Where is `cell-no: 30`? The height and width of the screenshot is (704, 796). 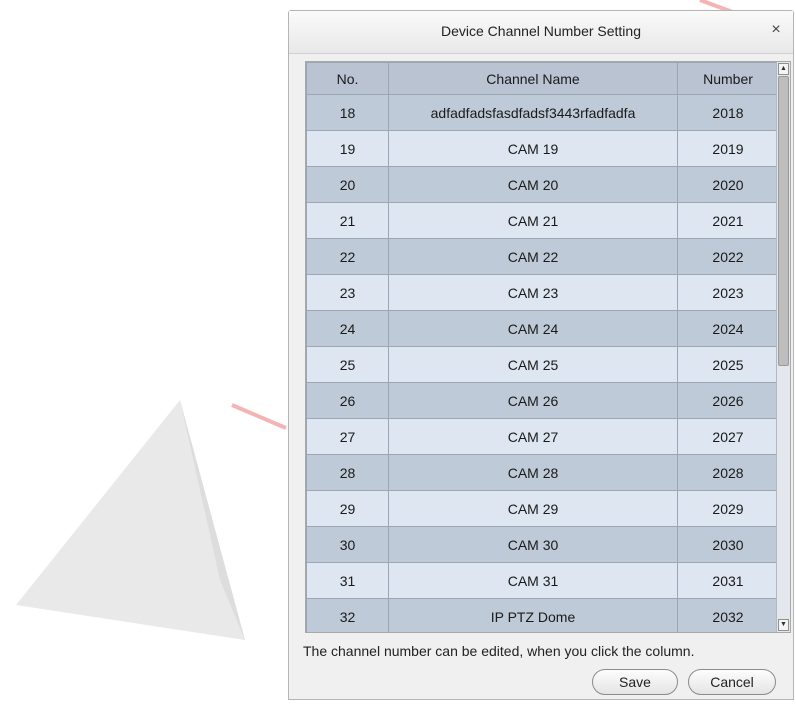
cell-no: 30 is located at coordinates (347, 544).